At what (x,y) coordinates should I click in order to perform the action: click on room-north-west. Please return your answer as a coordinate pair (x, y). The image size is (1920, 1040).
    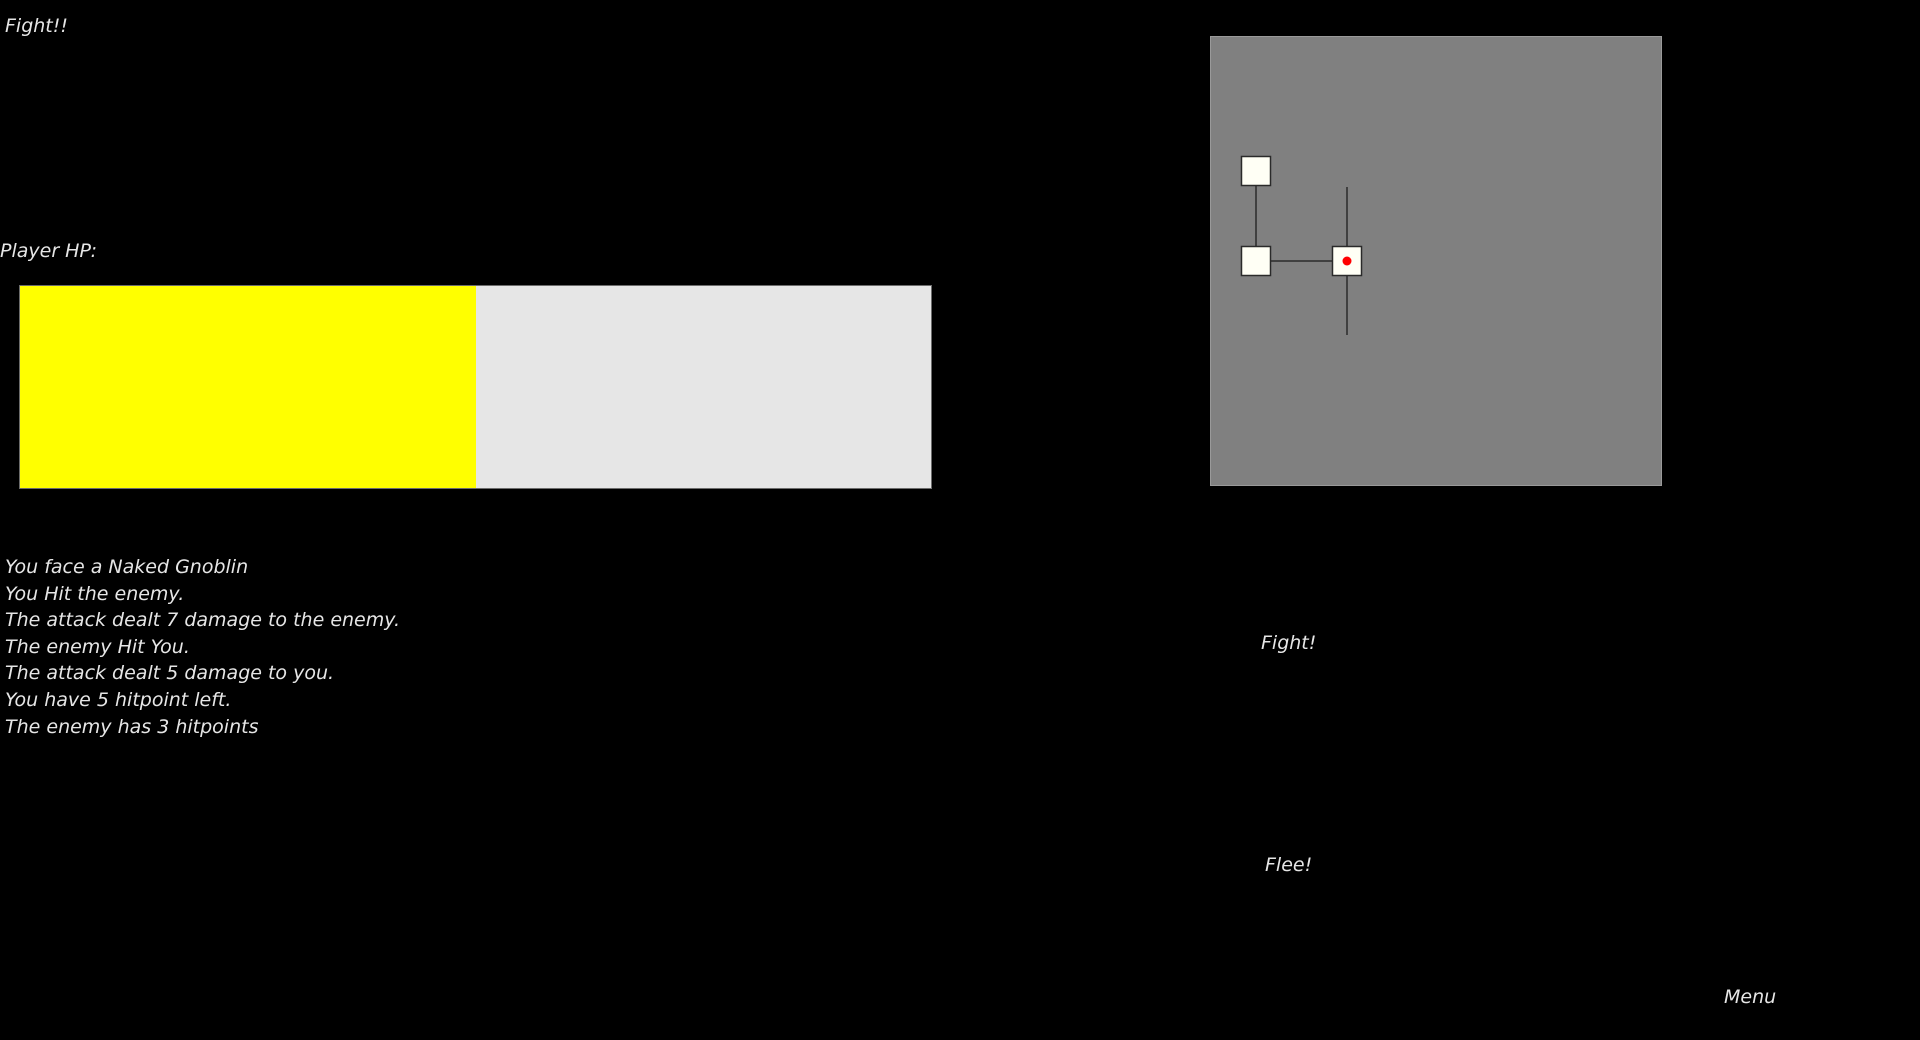
    Looking at the image, I should click on (1256, 171).